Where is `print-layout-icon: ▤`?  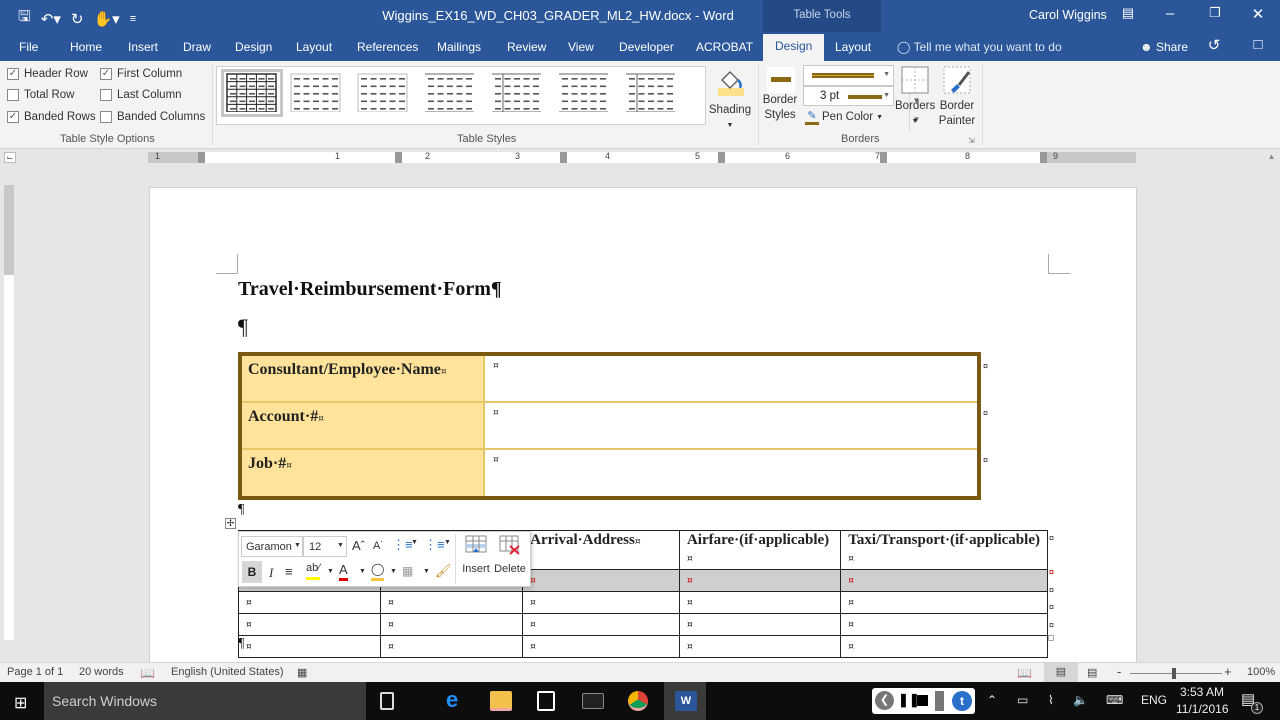
print-layout-icon: ▤ is located at coordinates (1061, 672).